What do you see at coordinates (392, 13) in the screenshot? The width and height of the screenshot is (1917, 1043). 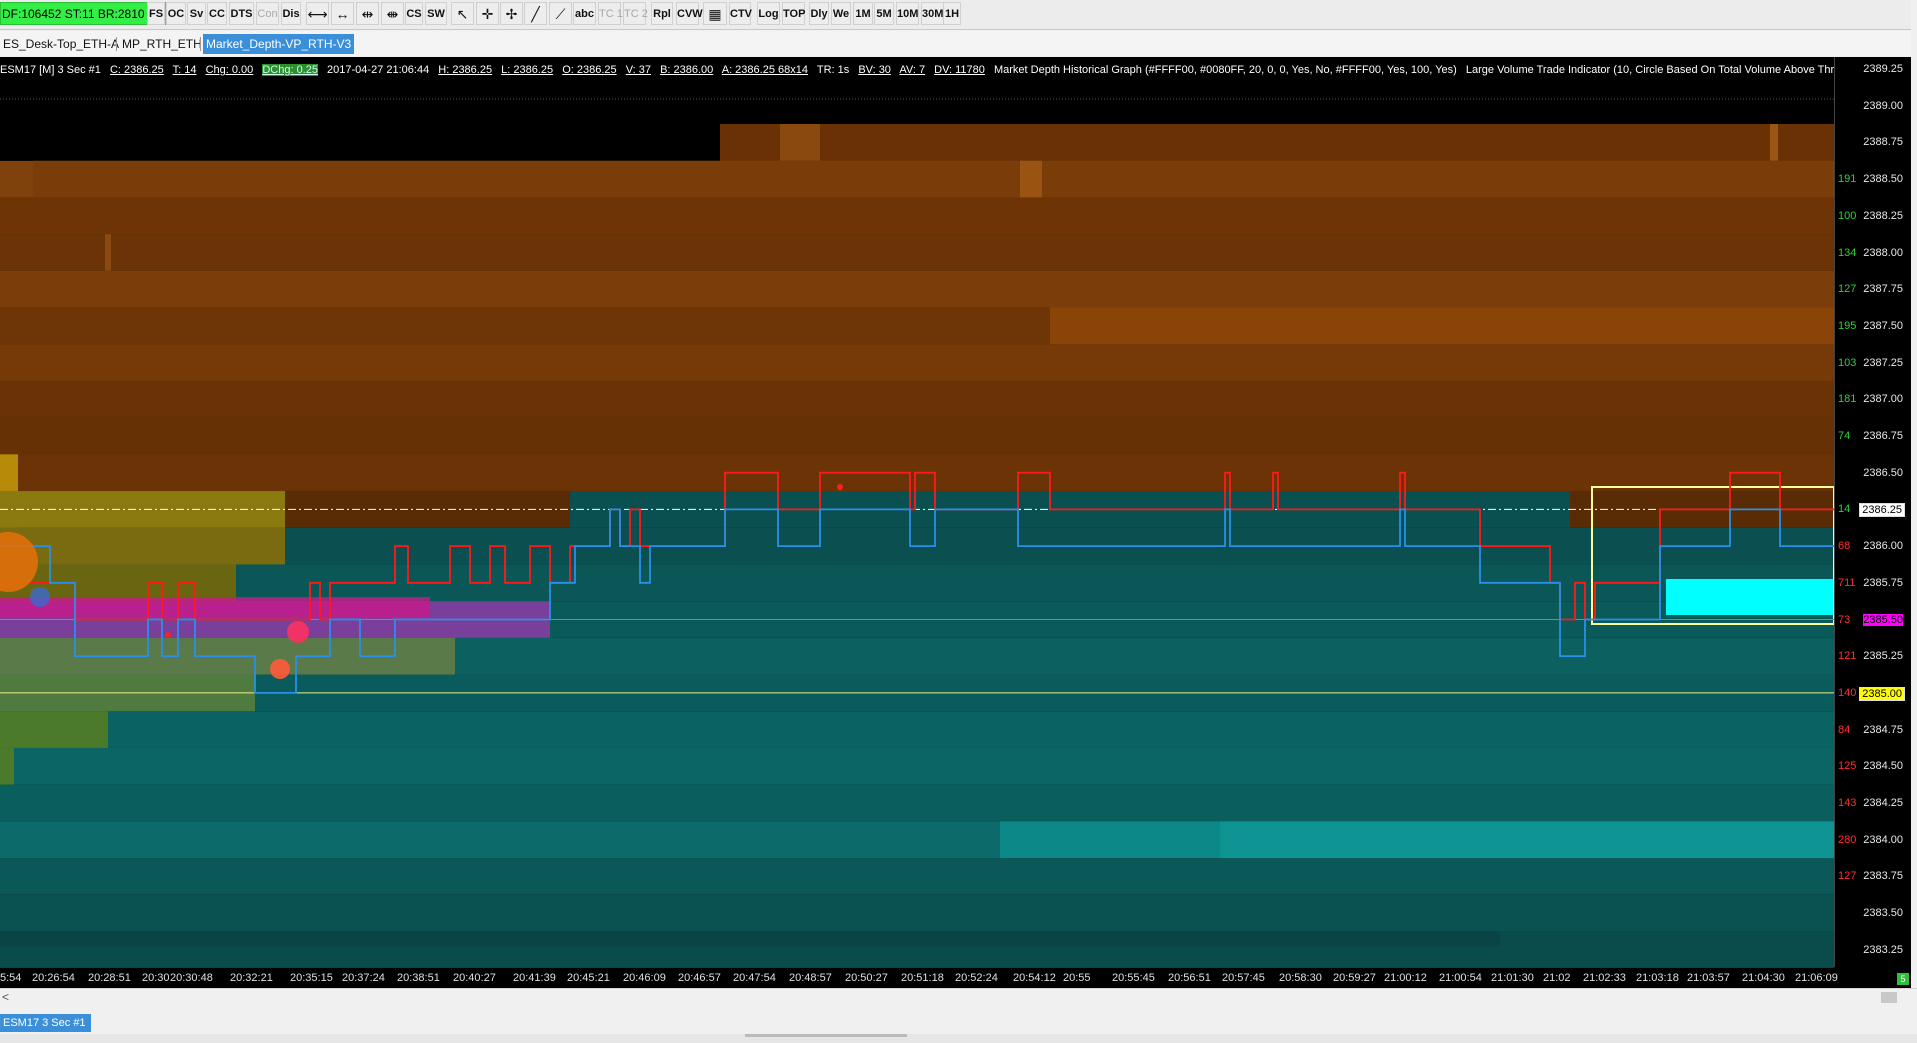 I see `expand-horizontal-icon: ⇼` at bounding box center [392, 13].